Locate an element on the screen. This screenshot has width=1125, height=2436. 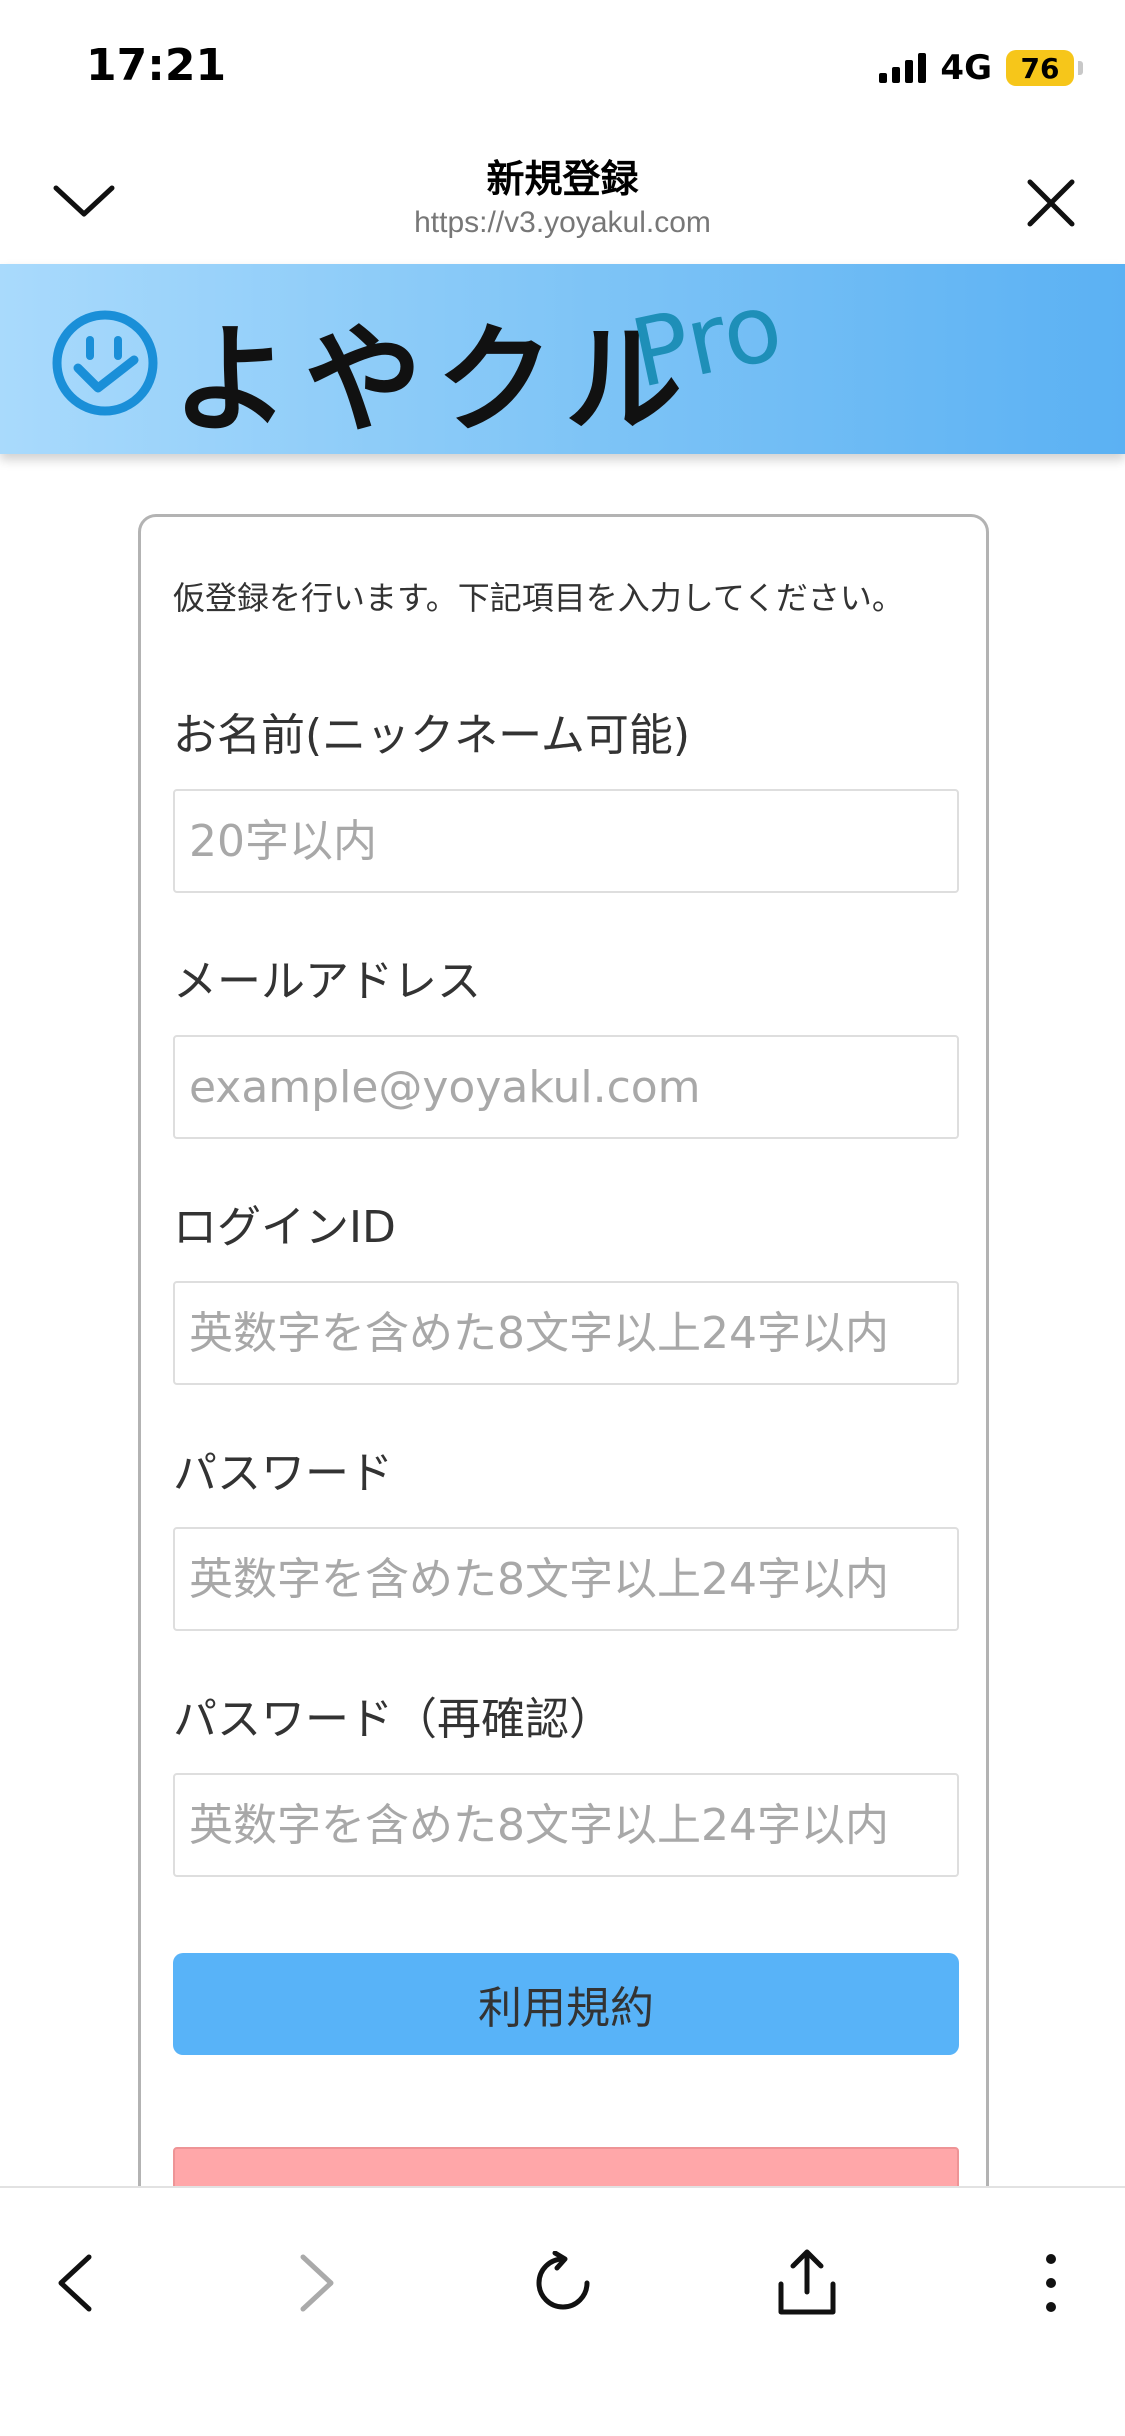
back-icon is located at coordinates (75, 2283).